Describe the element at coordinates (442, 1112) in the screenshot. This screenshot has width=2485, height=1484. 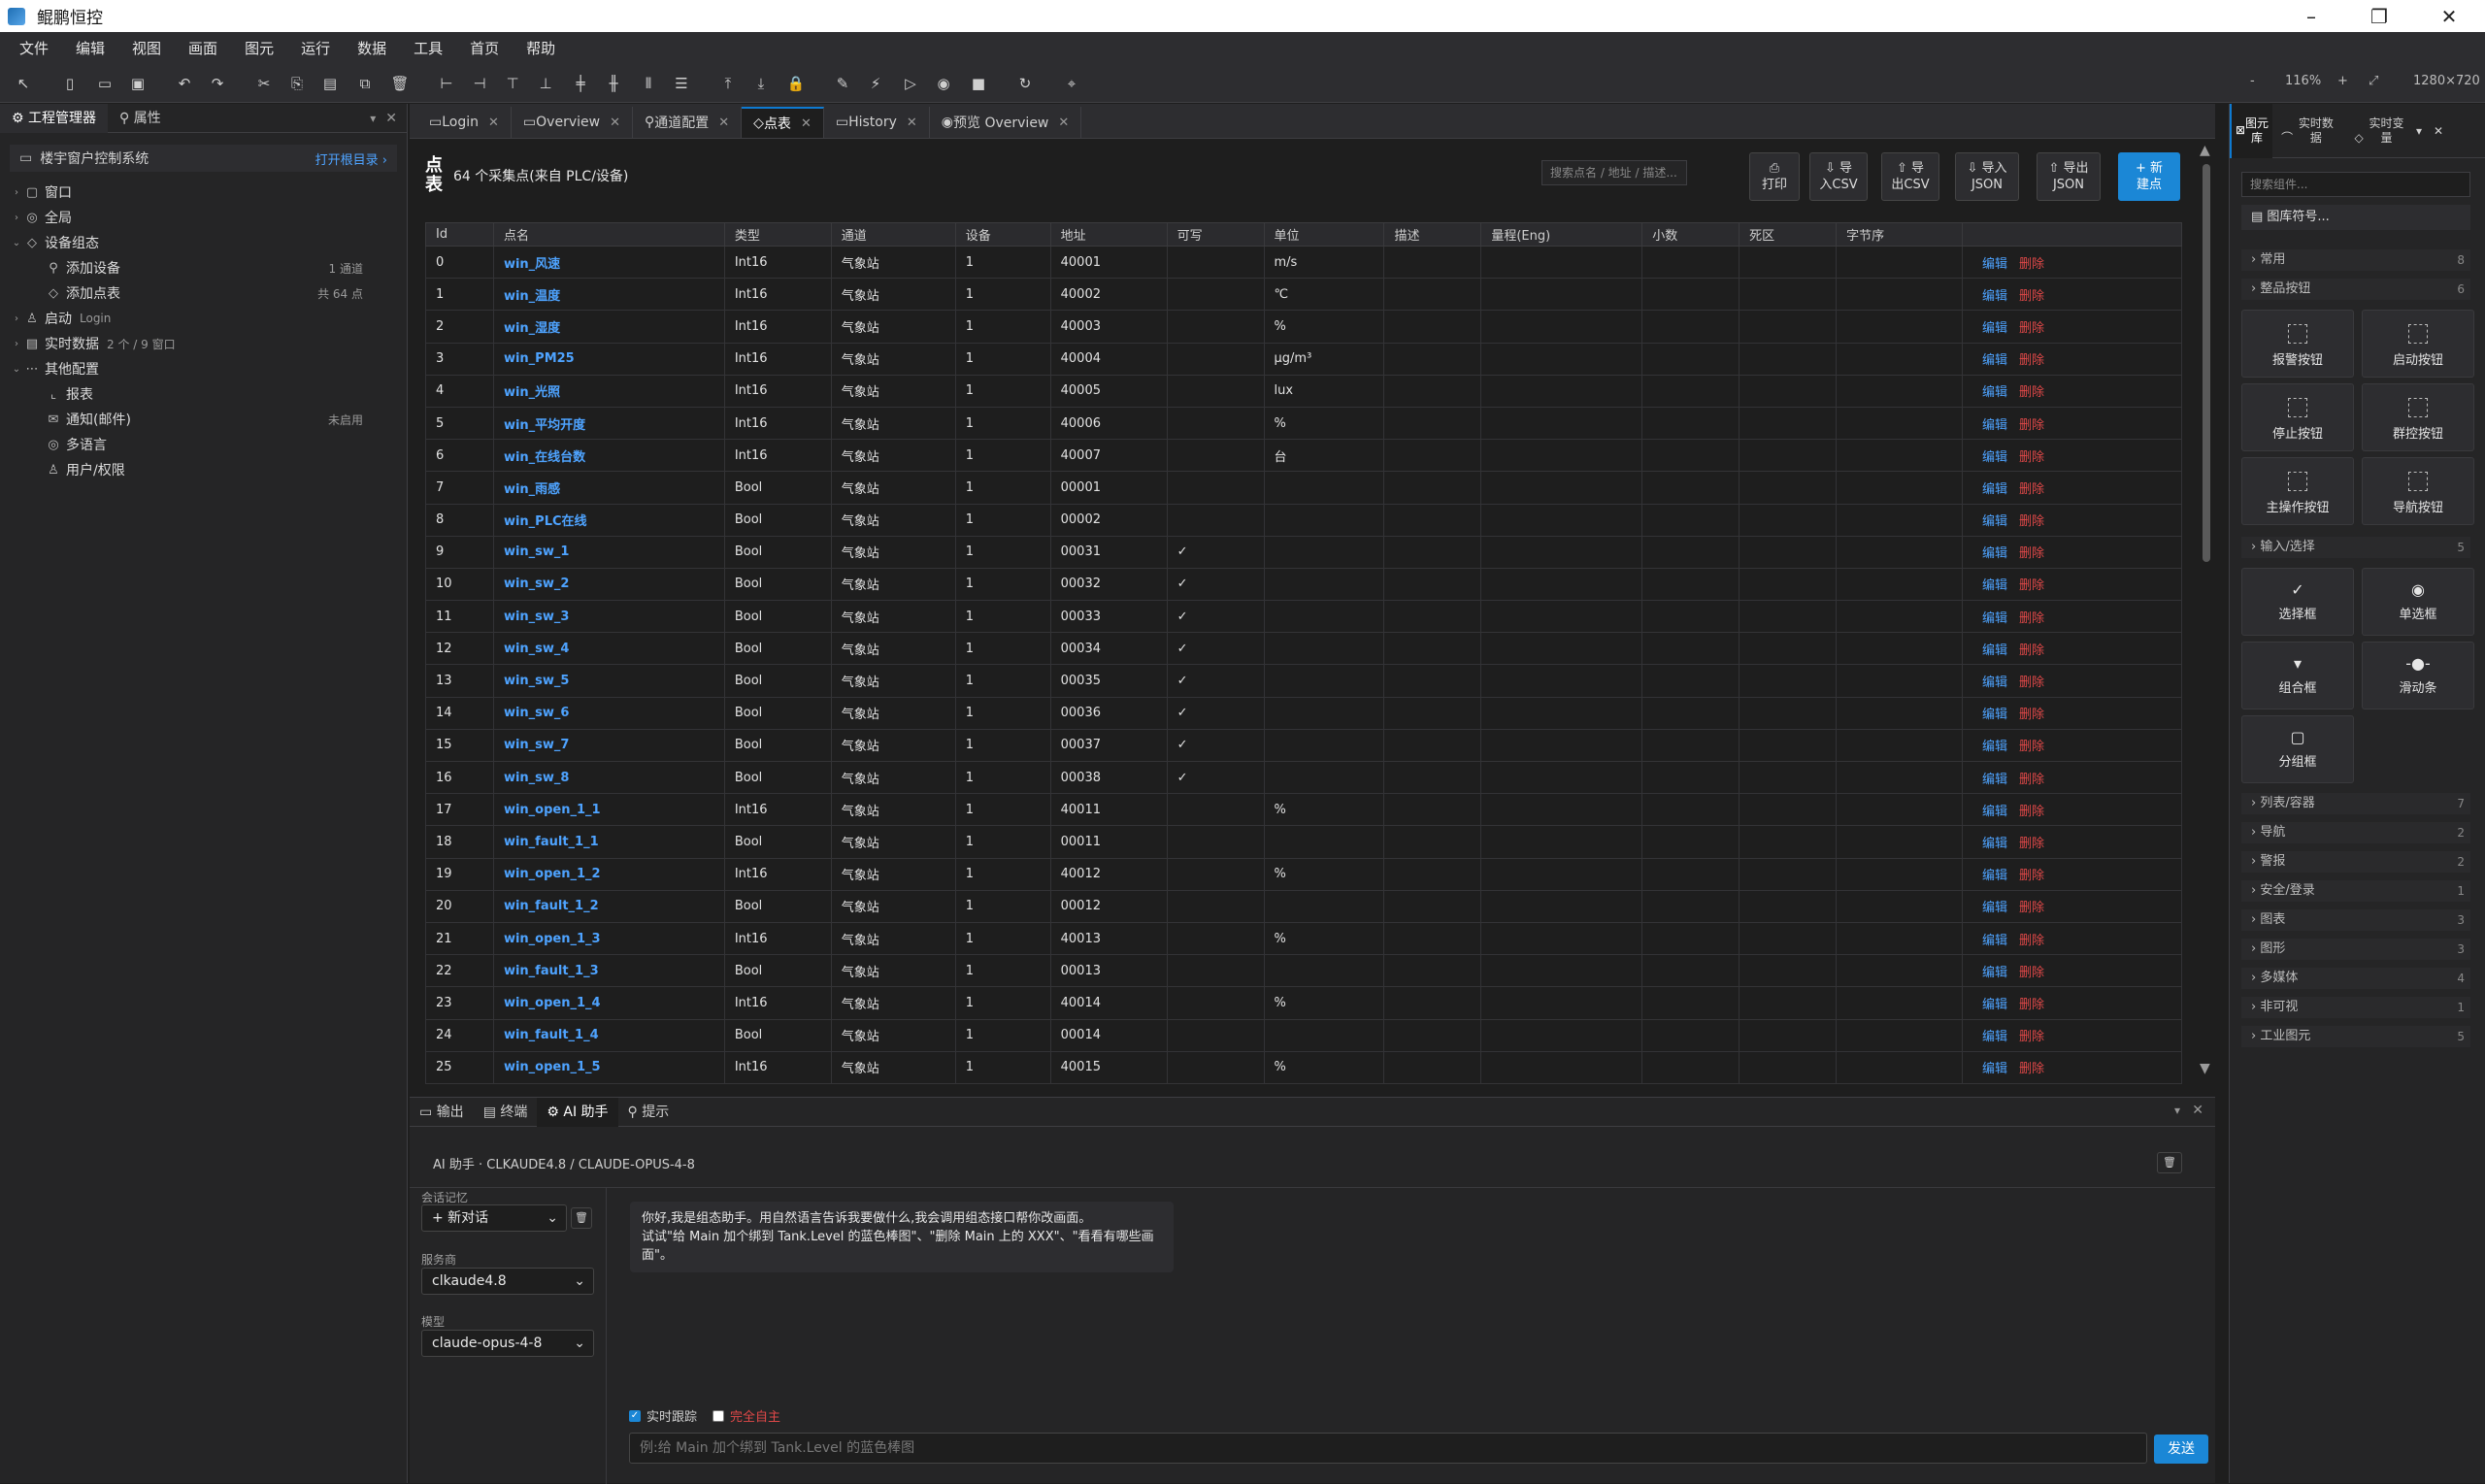
I see `tab-bottom: ▭ 输出` at that location.